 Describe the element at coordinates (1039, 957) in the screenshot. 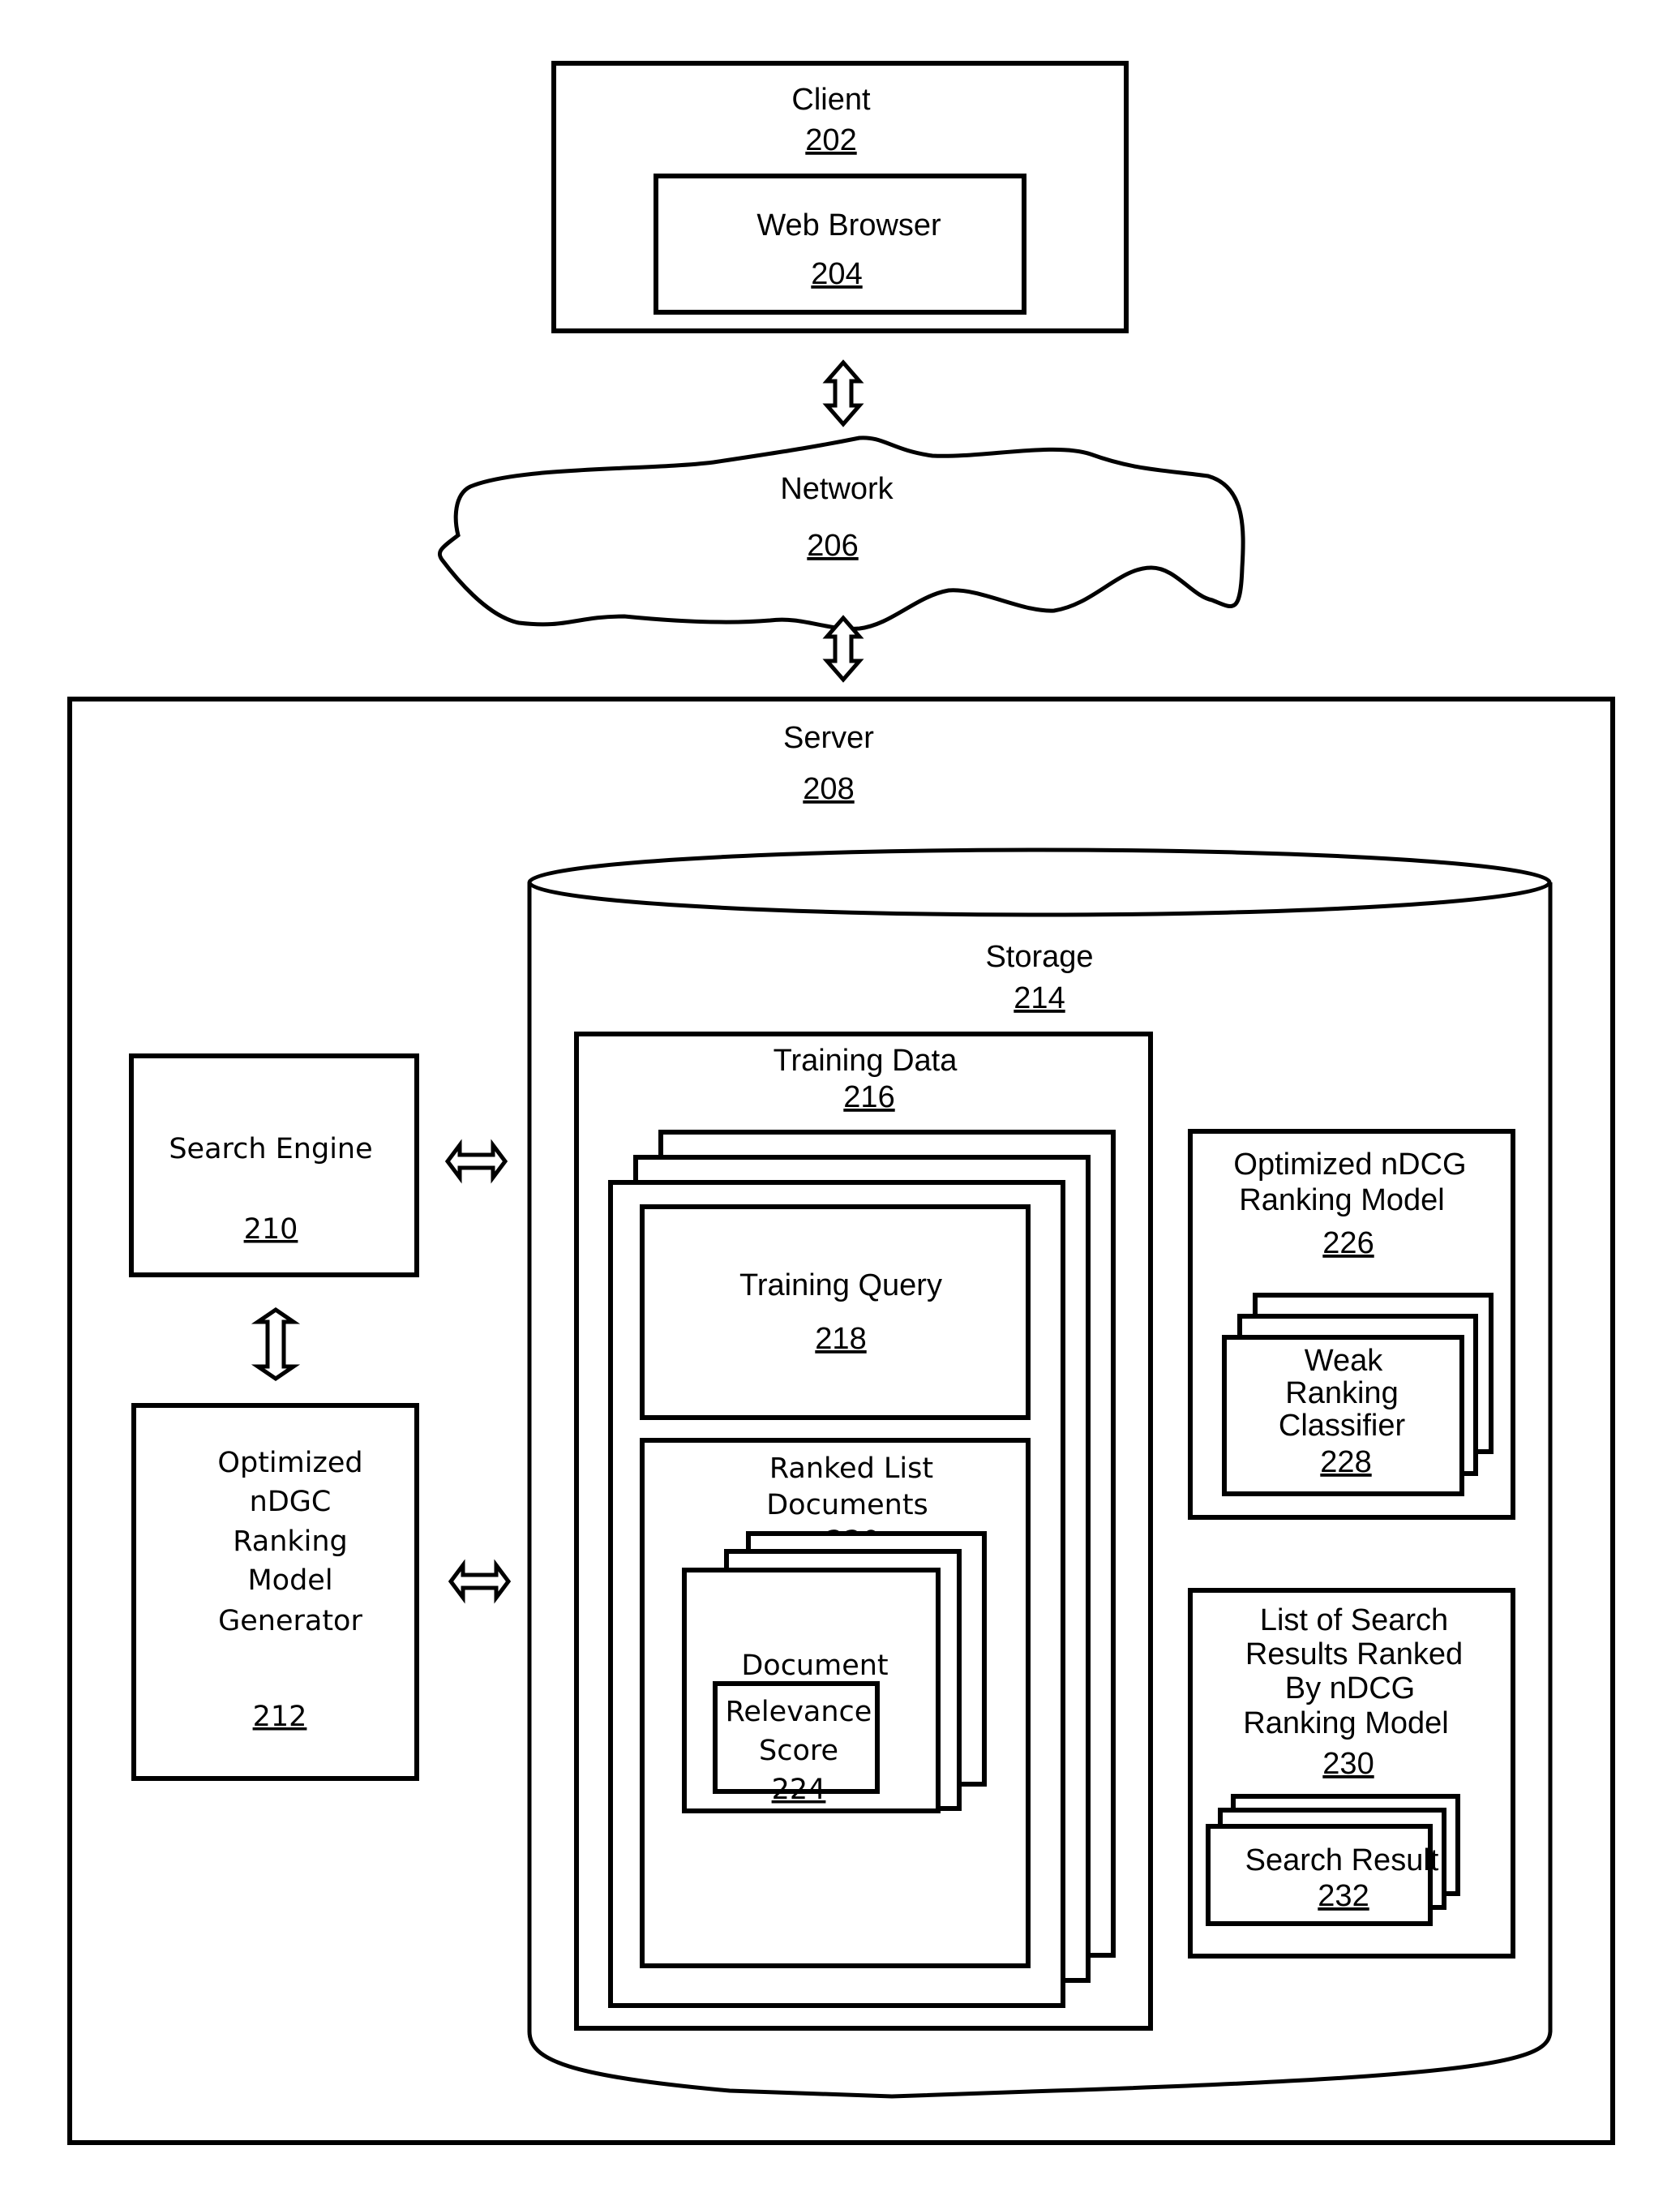

I see `storage-label: Storage` at that location.